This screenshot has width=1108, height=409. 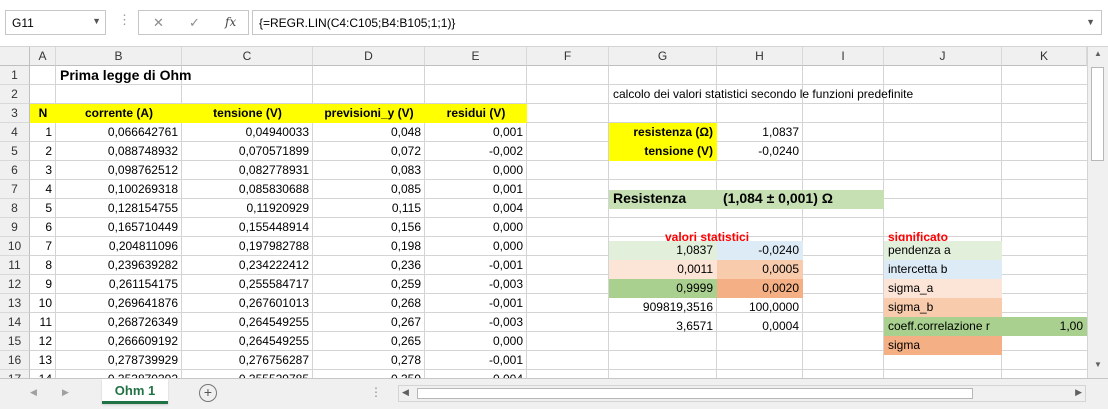 I want to click on row-header: 12, so click(x=15, y=284).